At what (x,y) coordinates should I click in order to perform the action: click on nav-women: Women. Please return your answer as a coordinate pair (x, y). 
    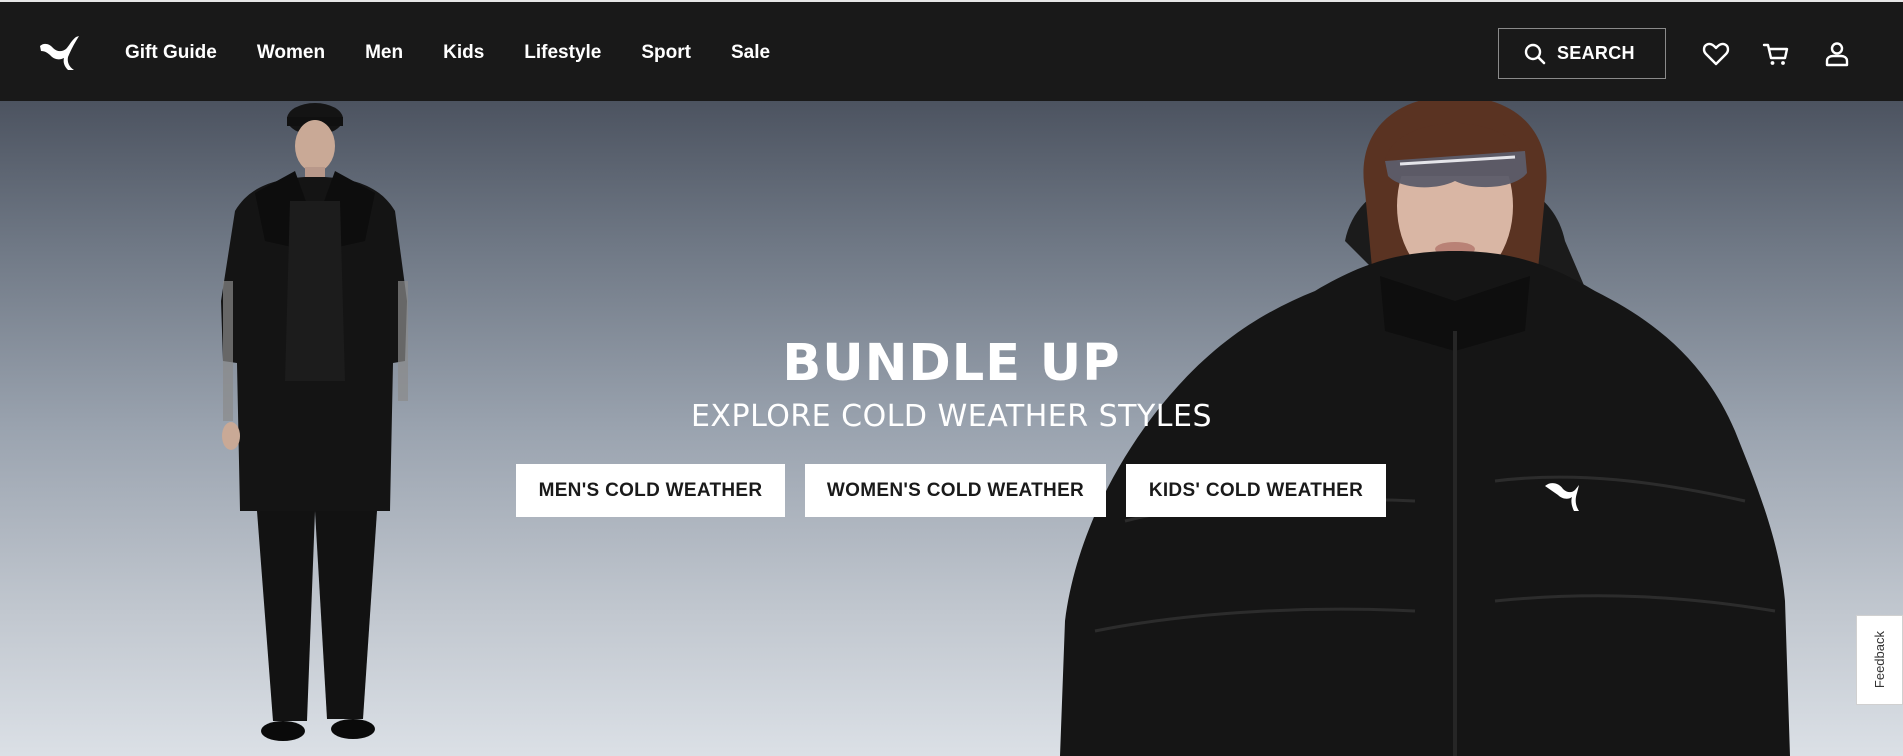
    Looking at the image, I should click on (291, 53).